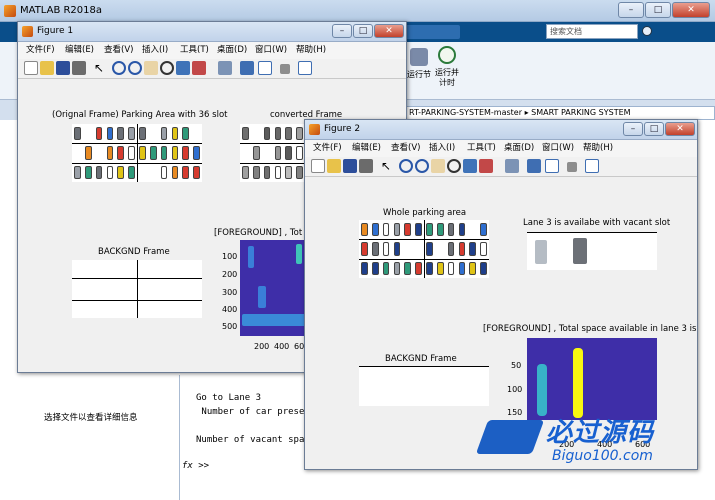  I want to click on search-documentation-input: 搜索文档, so click(592, 31).